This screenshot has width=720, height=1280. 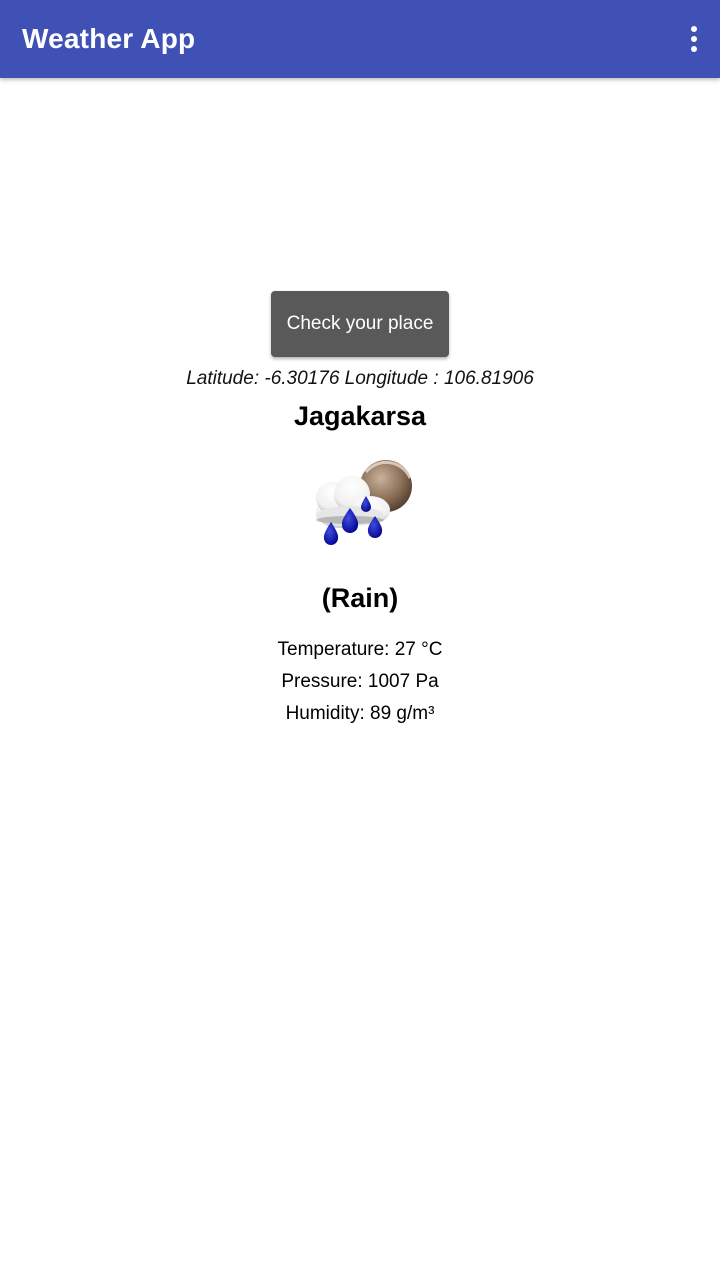 I want to click on app-bar: Weather App, so click(x=360, y=39).